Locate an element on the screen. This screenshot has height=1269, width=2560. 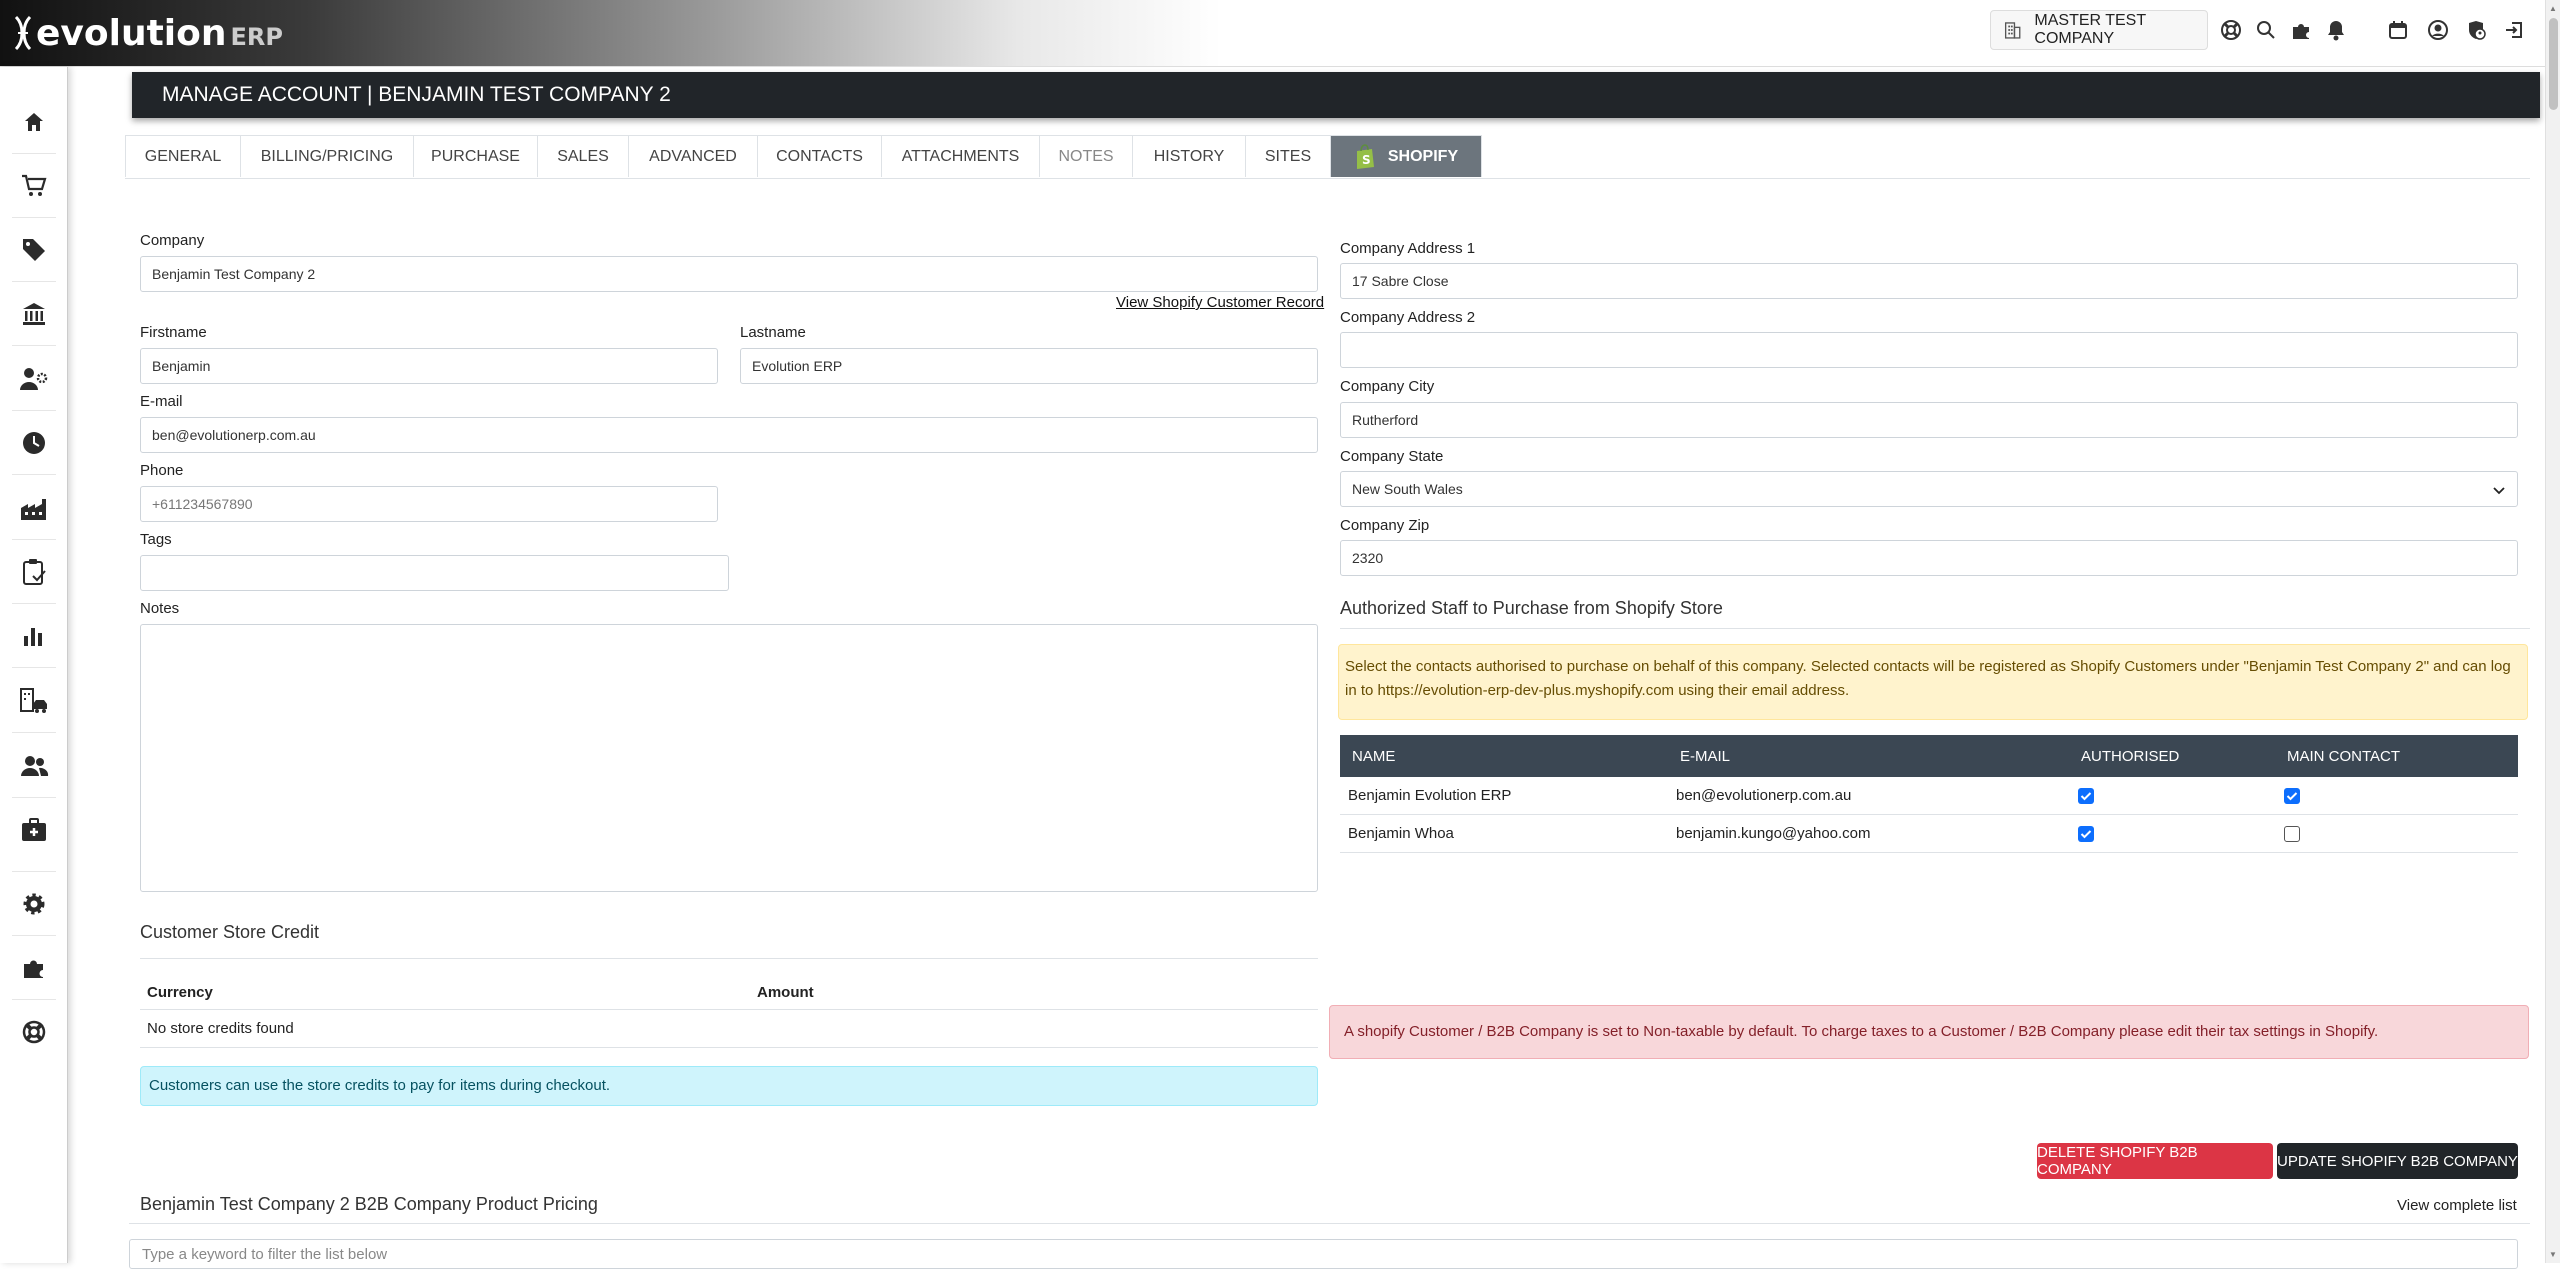
lastname-label: Lastname is located at coordinates (773, 332).